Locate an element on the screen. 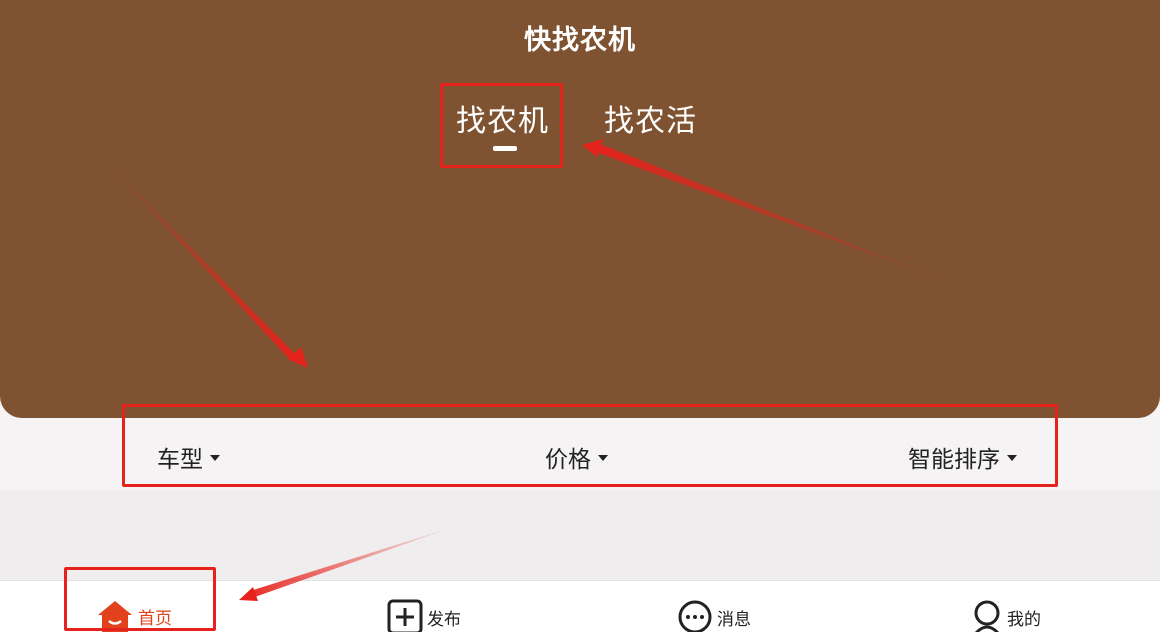  user-icon is located at coordinates (987, 616).